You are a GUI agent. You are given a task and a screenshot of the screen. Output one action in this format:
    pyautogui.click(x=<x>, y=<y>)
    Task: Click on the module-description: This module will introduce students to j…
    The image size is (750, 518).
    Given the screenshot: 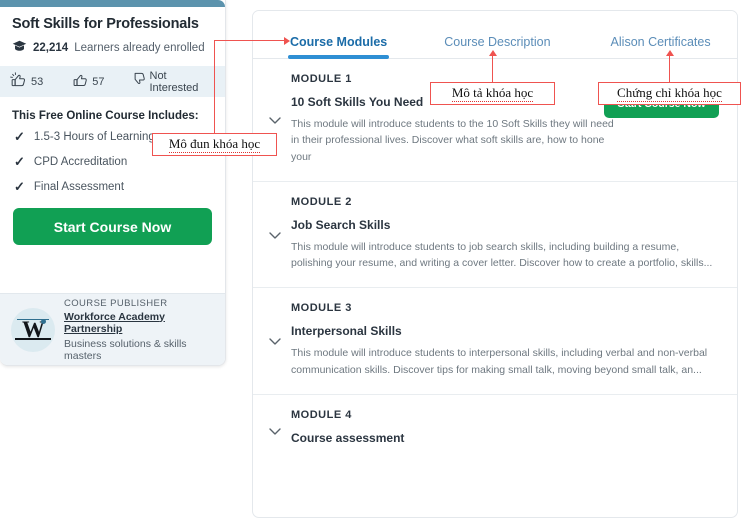 What is the action you would take?
    pyautogui.click(x=502, y=255)
    